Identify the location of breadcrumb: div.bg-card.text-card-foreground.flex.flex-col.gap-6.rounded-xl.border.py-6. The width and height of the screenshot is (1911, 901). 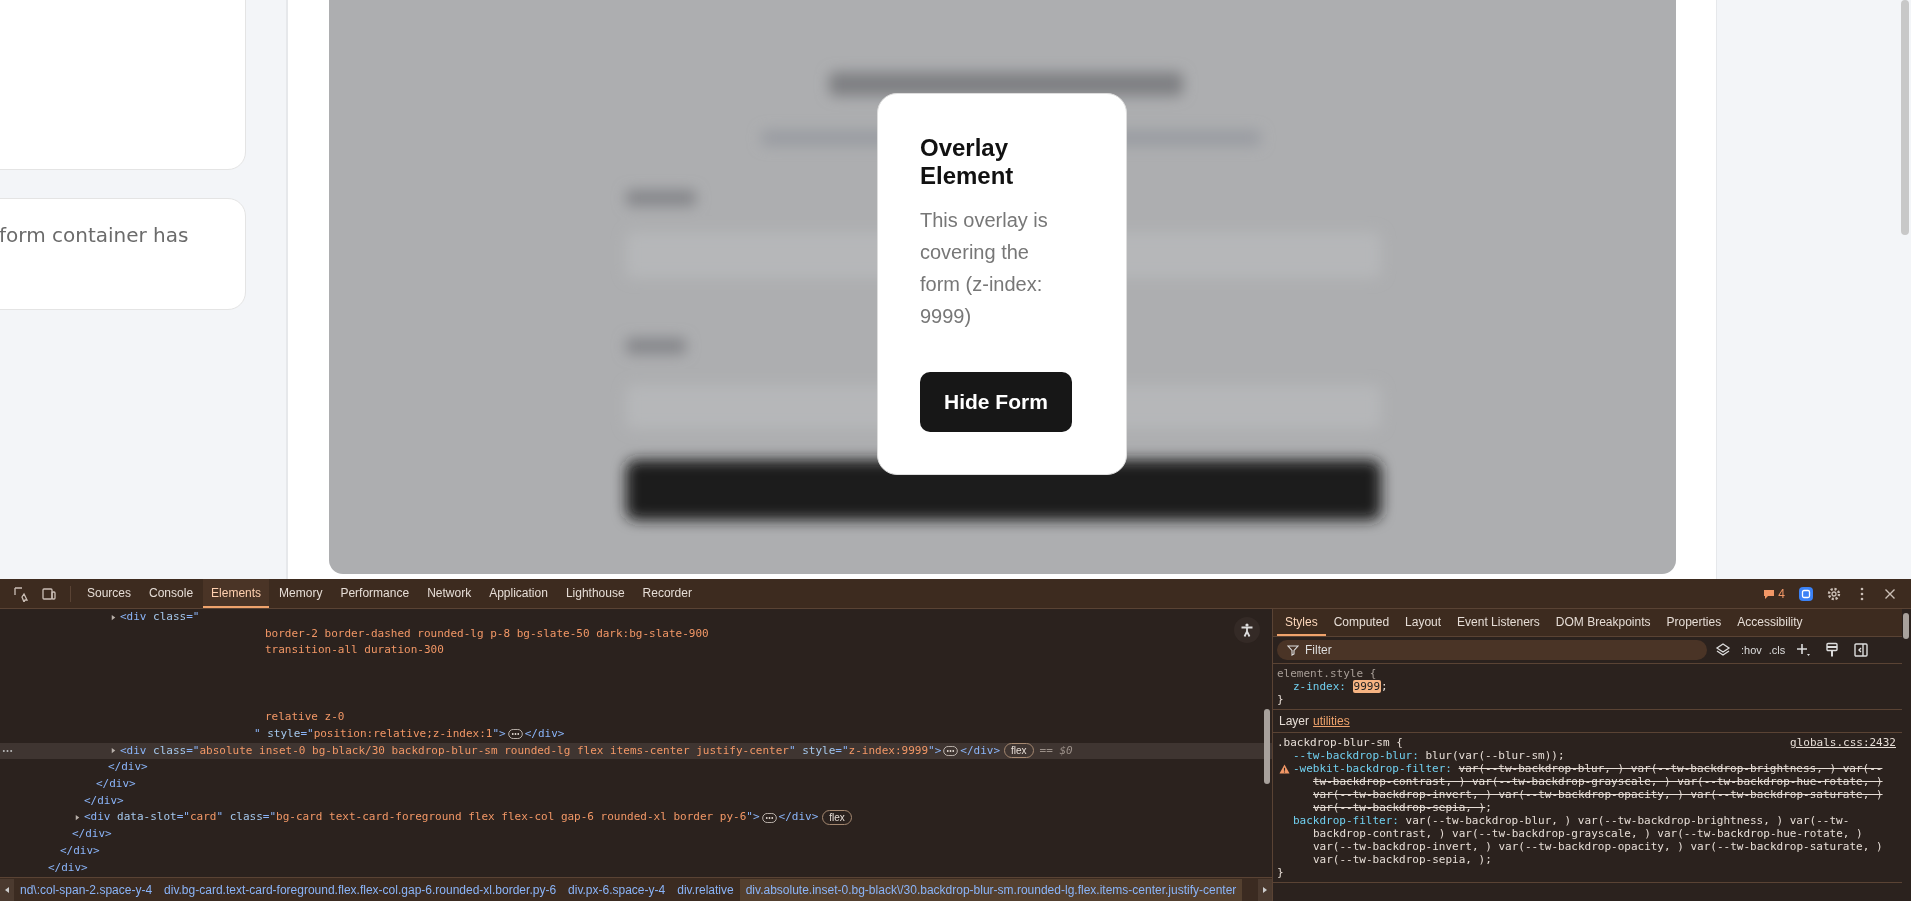
(360, 889).